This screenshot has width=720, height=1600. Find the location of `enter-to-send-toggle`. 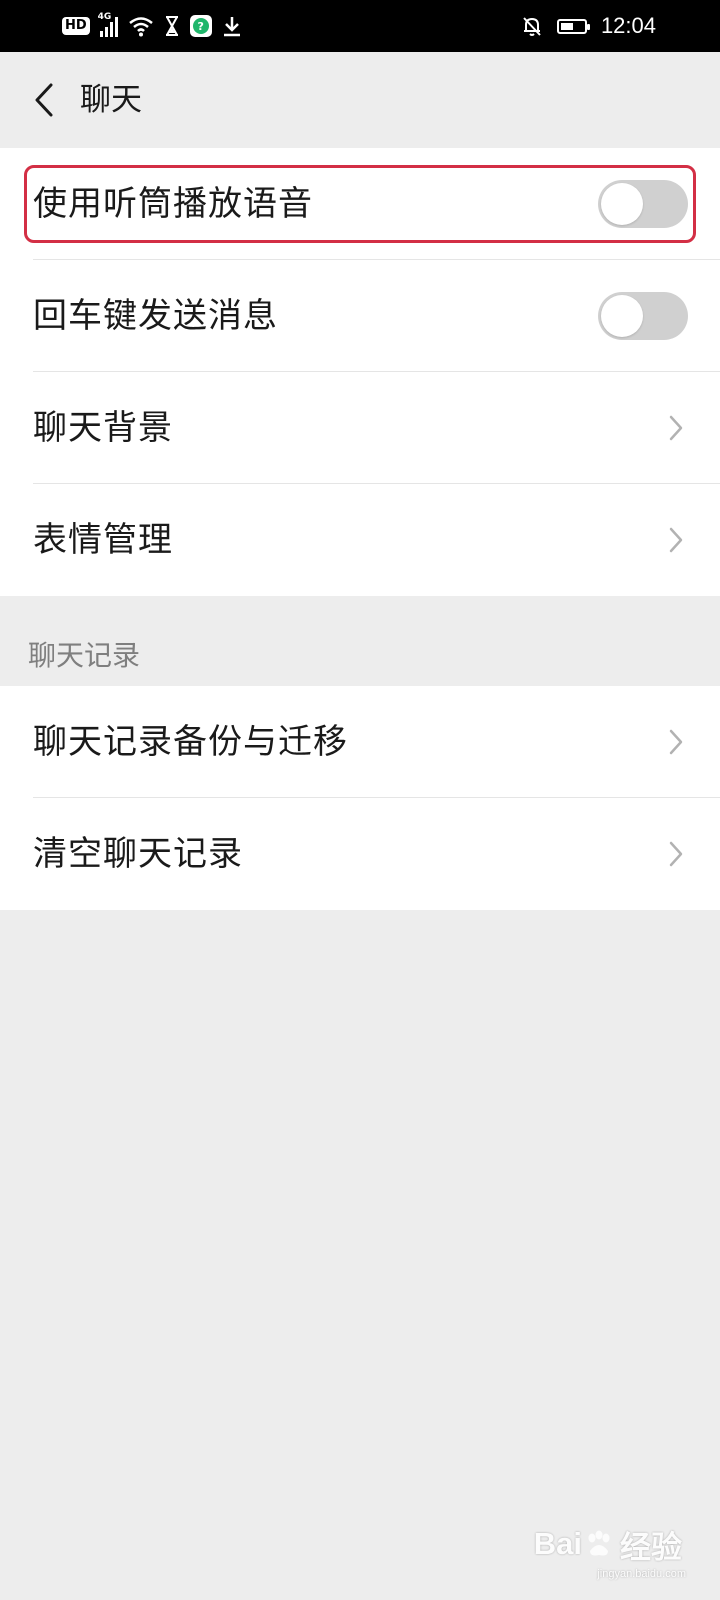

enter-to-send-toggle is located at coordinates (643, 316).